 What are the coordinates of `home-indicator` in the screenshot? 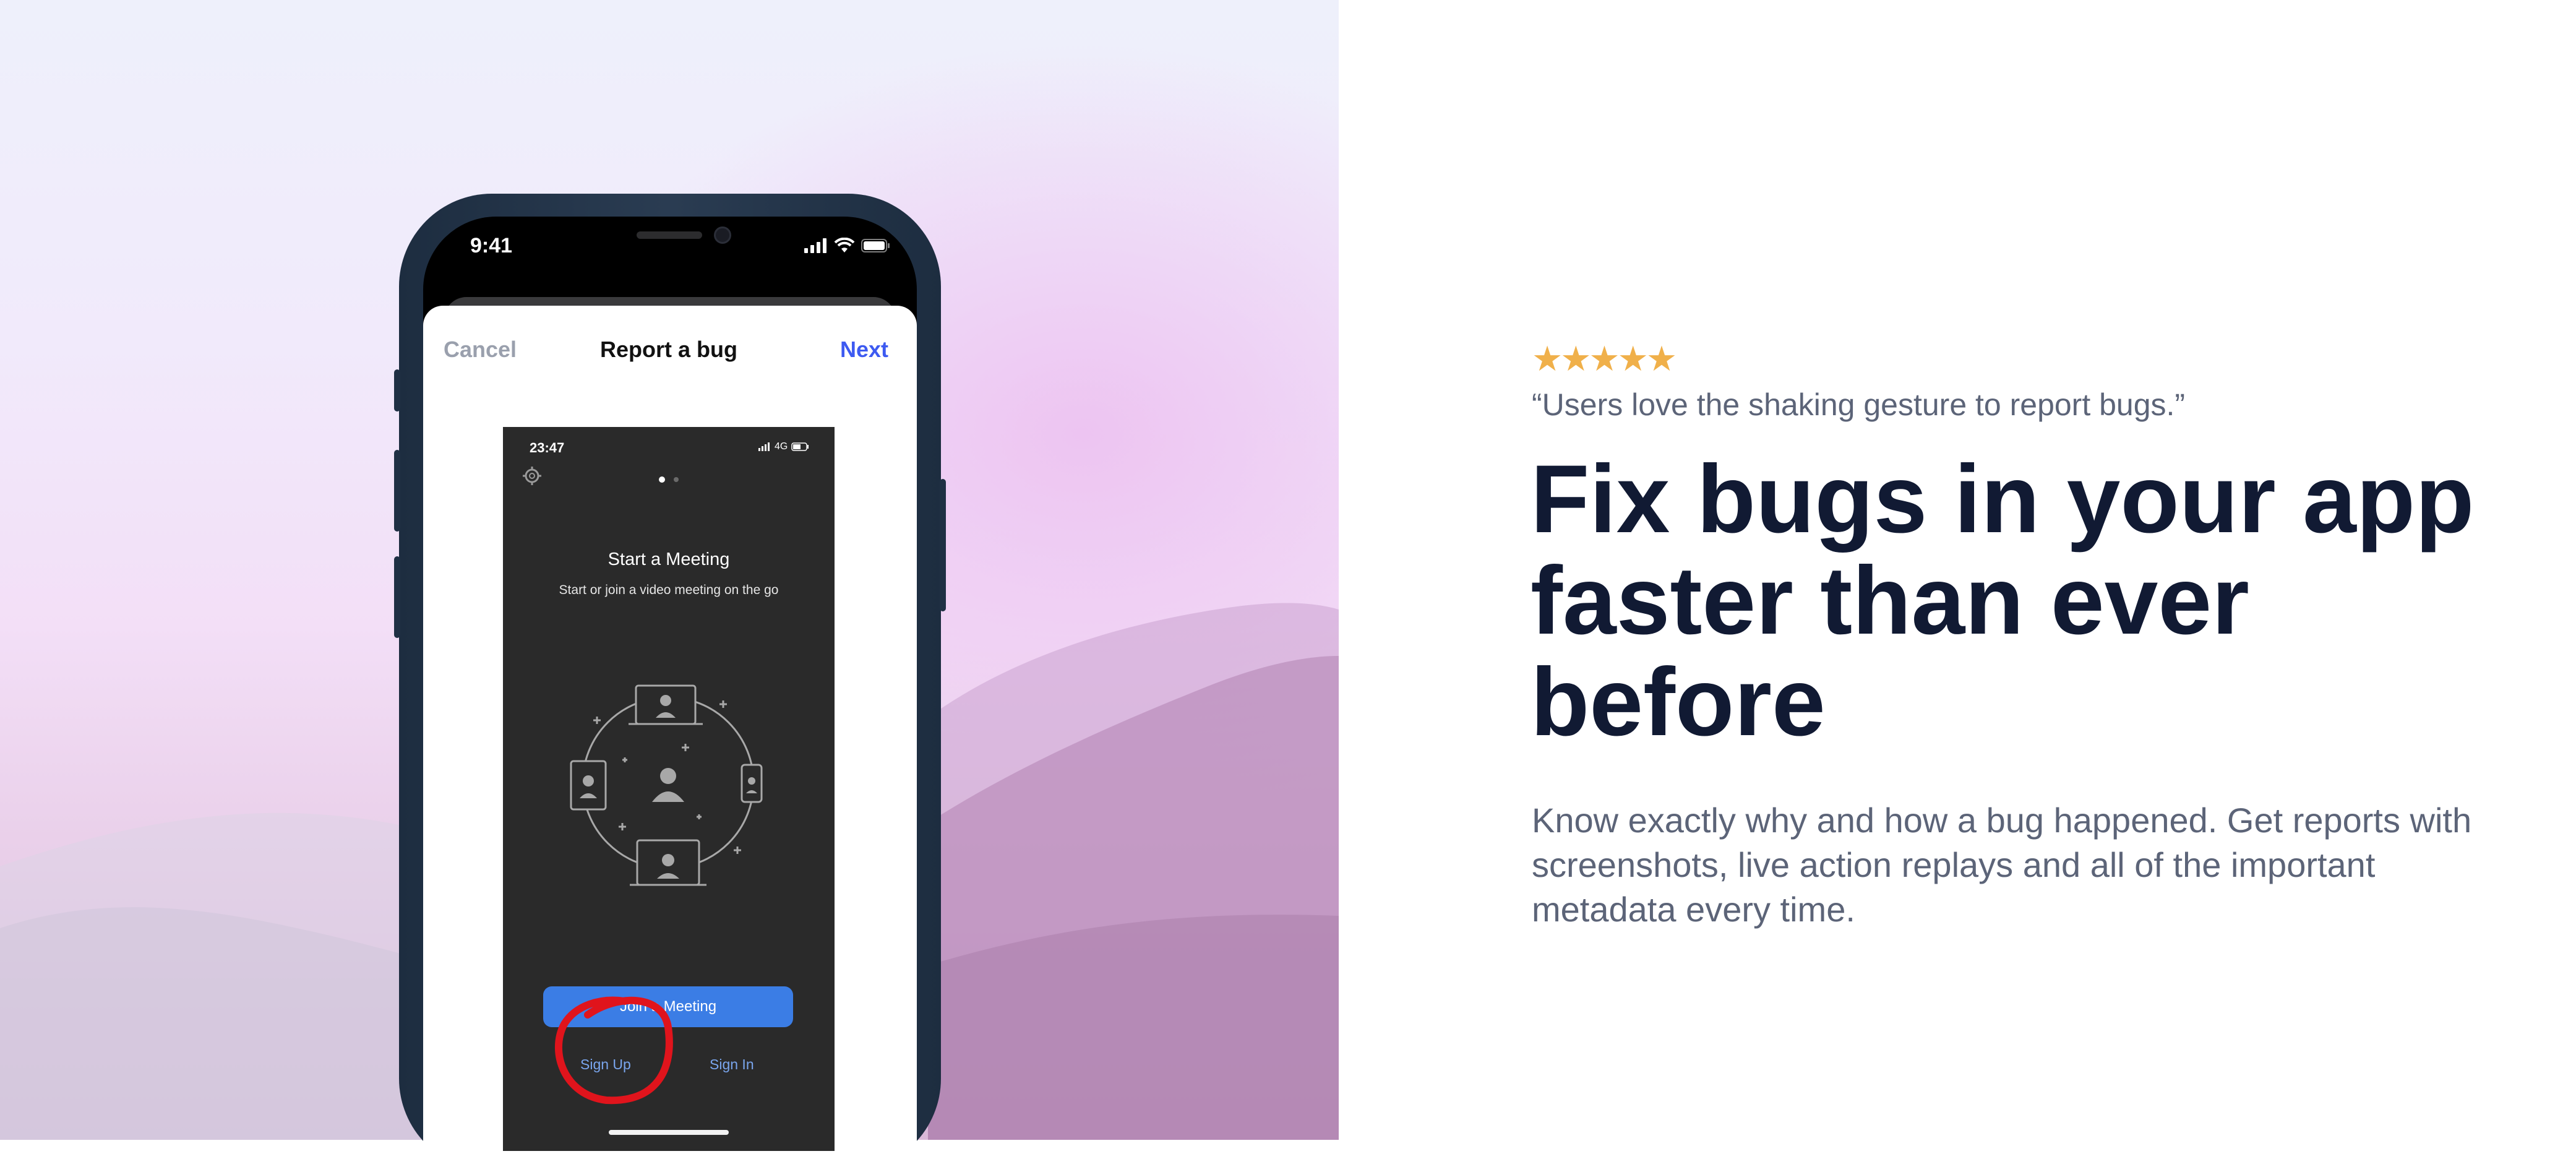 It's located at (669, 1132).